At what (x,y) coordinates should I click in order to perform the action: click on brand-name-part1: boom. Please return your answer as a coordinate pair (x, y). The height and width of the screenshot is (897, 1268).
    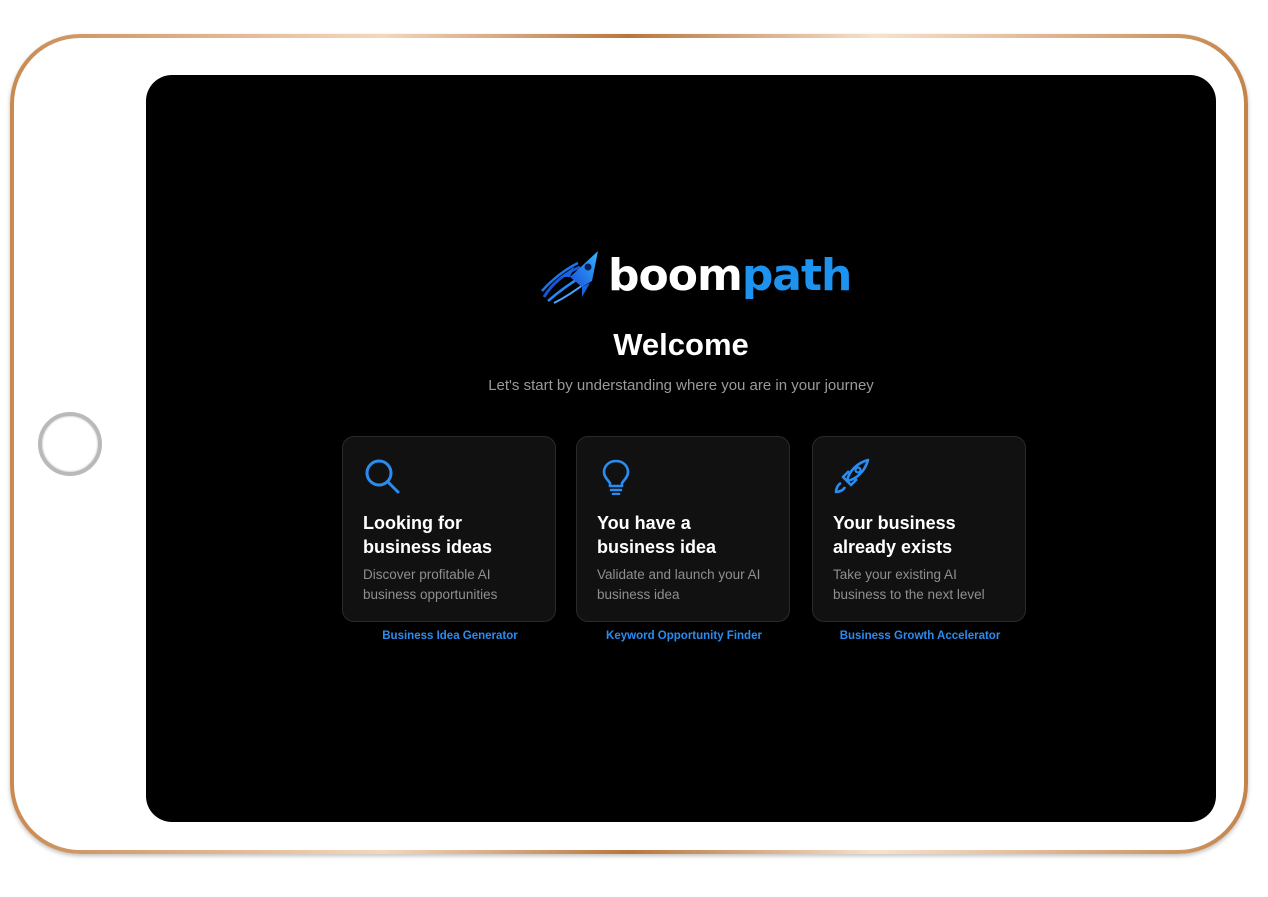
    Looking at the image, I should click on (675, 275).